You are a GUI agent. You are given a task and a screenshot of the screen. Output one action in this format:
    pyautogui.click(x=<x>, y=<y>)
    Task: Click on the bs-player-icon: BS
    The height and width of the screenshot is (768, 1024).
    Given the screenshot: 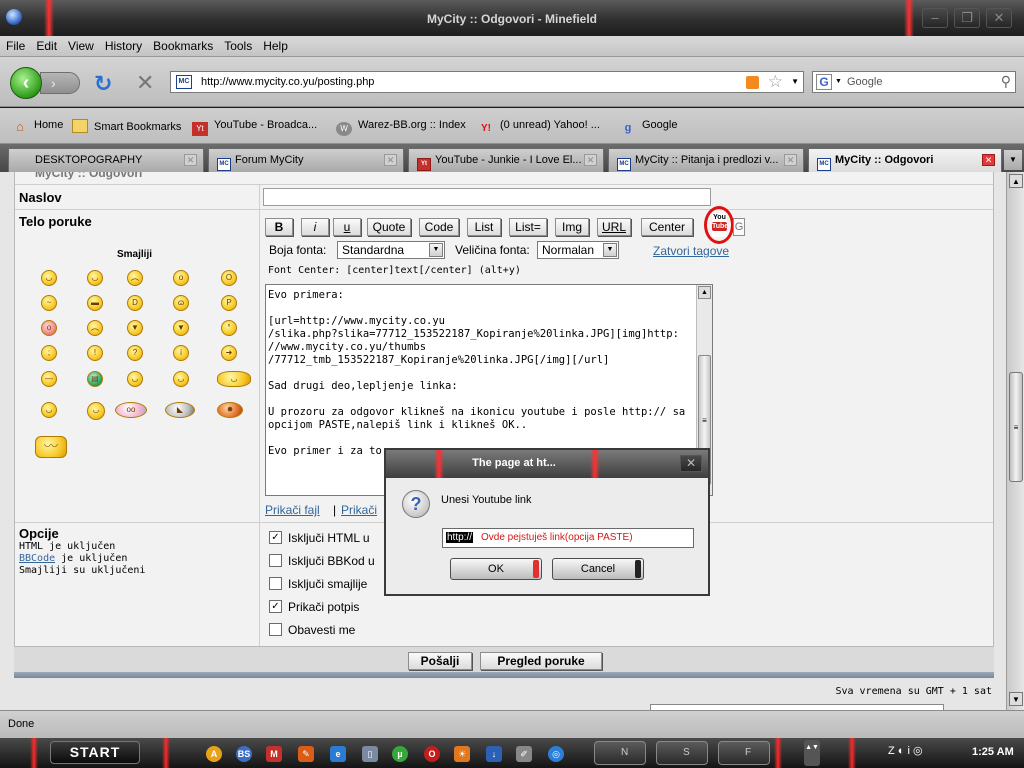 What is the action you would take?
    pyautogui.click(x=244, y=754)
    